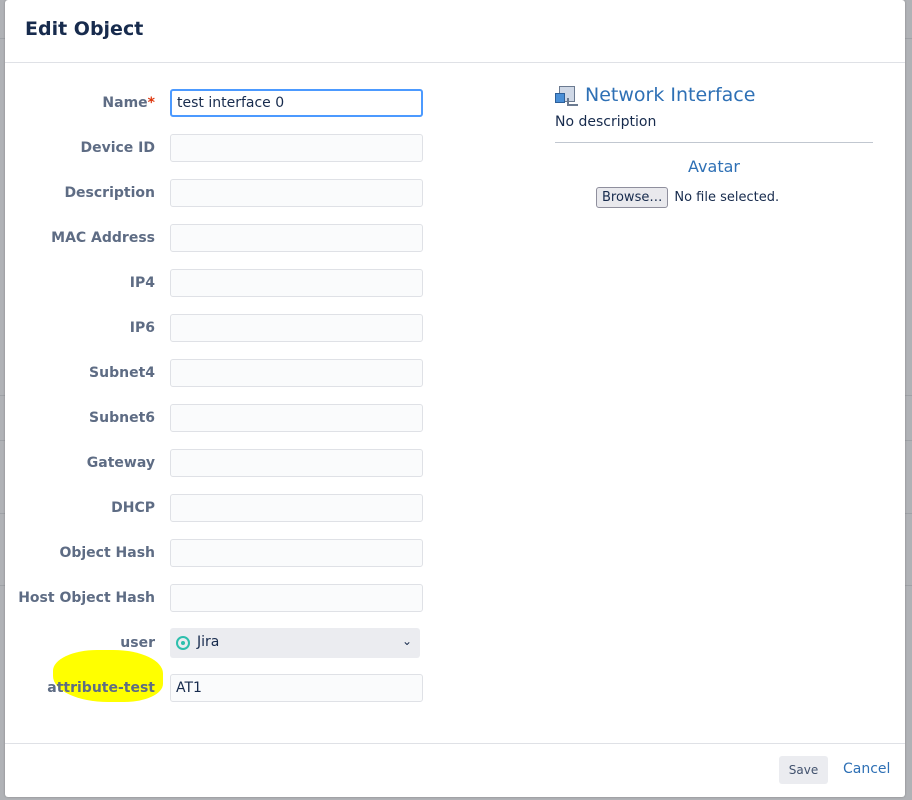  Describe the element at coordinates (120, 463) in the screenshot. I see `gateway-label: Gateway` at that location.